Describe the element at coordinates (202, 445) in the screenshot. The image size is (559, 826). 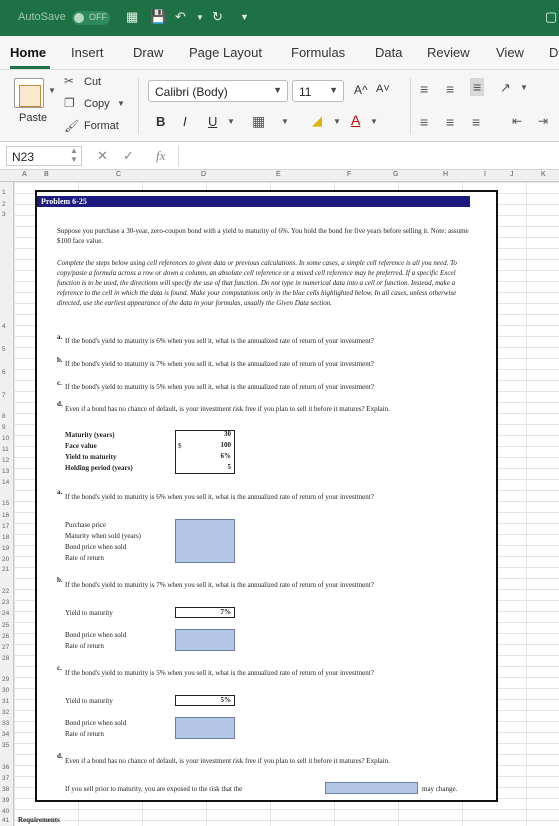
I see `given-value: 100` at that location.